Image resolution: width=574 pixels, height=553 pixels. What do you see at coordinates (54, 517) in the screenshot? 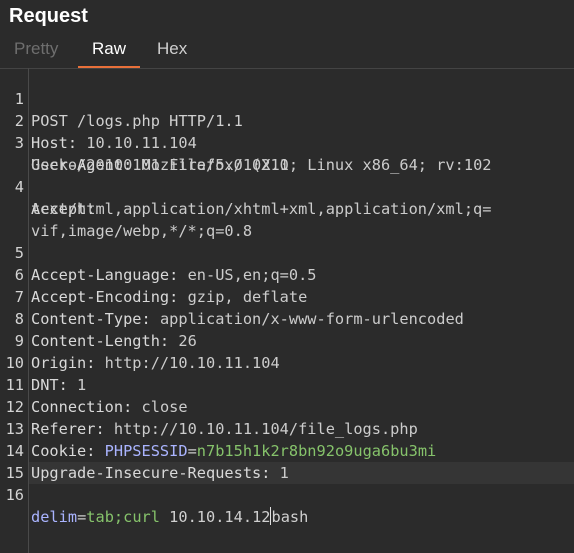
I see `param-name: delim` at bounding box center [54, 517].